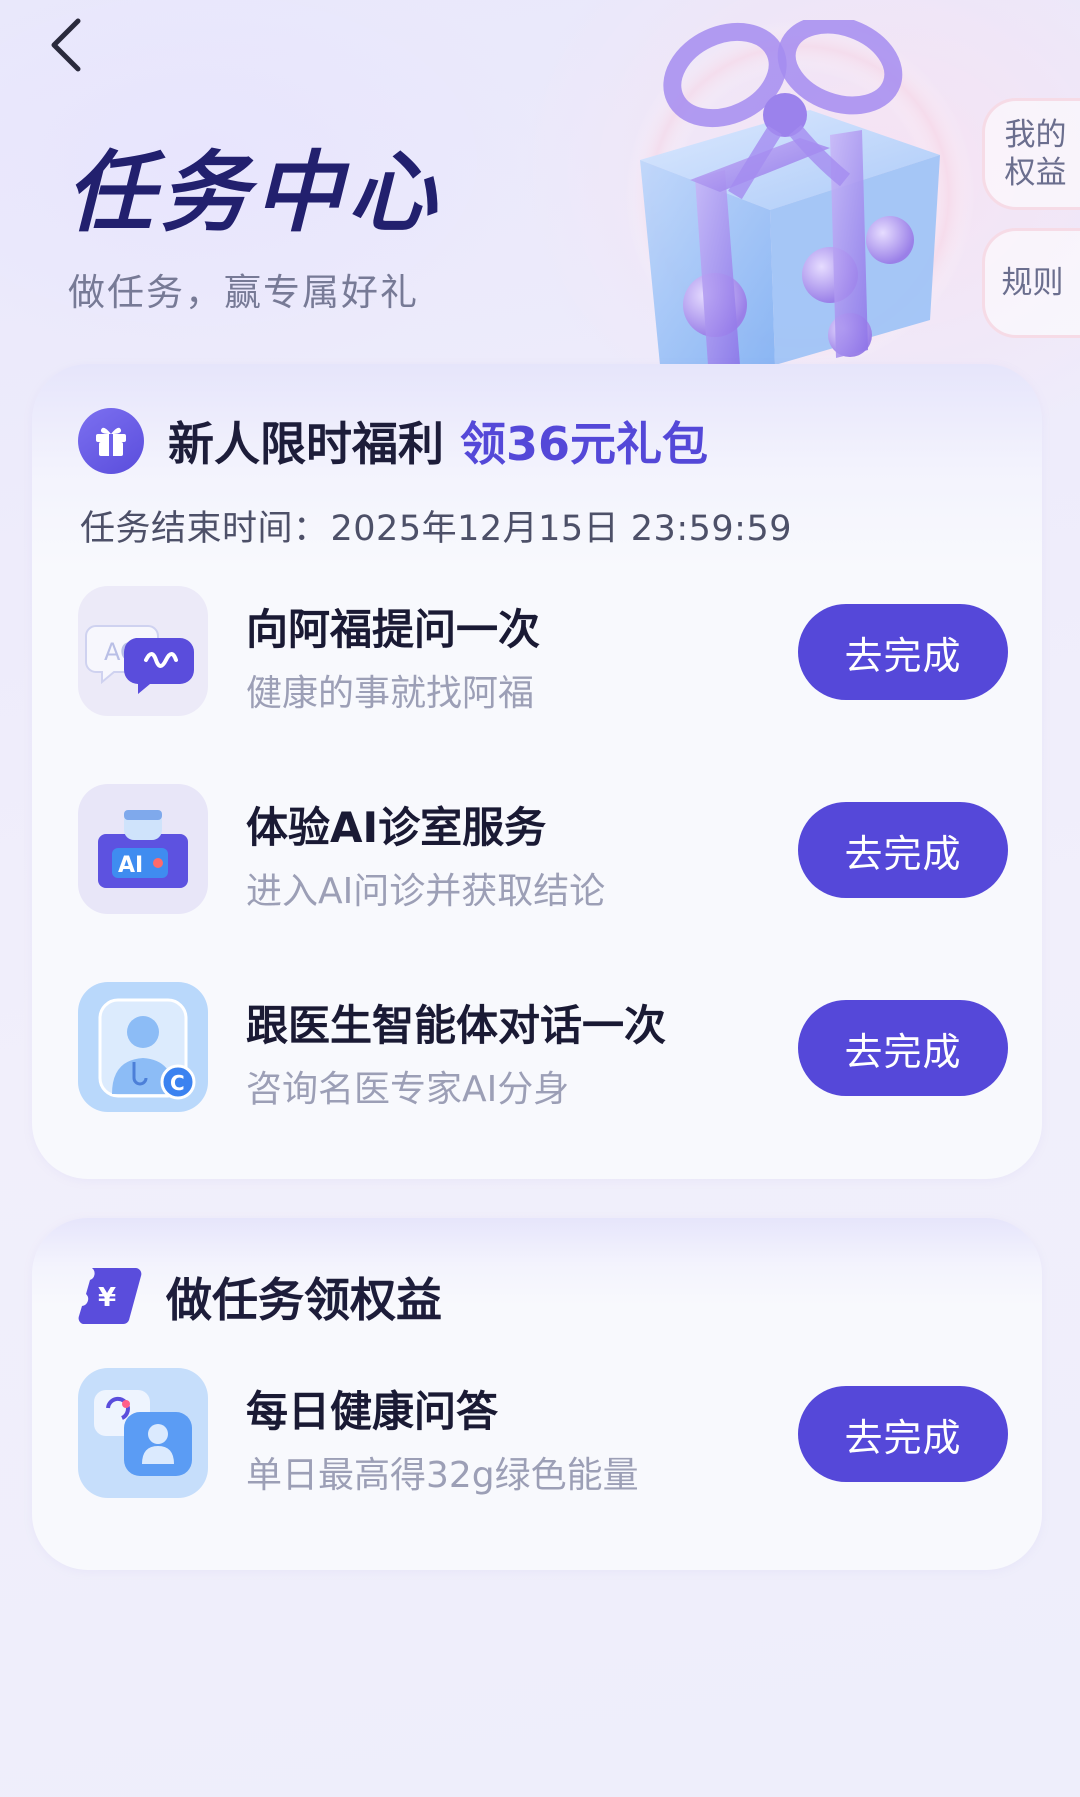 The image size is (1080, 1797). What do you see at coordinates (143, 1047) in the screenshot?
I see `doctor-avatar-icon: C` at bounding box center [143, 1047].